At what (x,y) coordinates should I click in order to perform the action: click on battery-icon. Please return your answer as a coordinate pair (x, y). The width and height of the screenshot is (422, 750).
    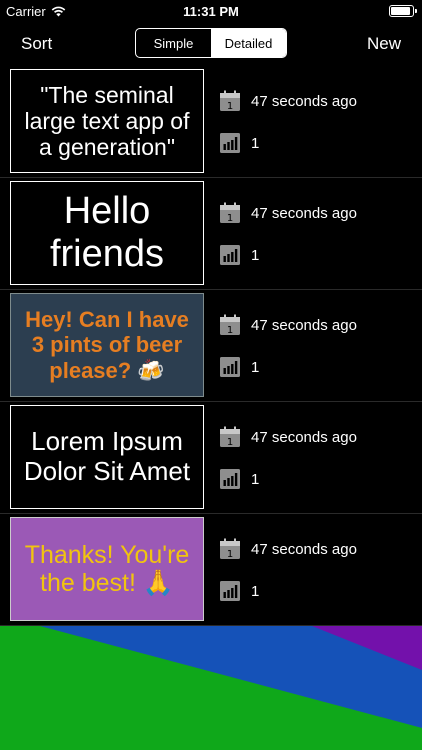
    Looking at the image, I should click on (403, 11).